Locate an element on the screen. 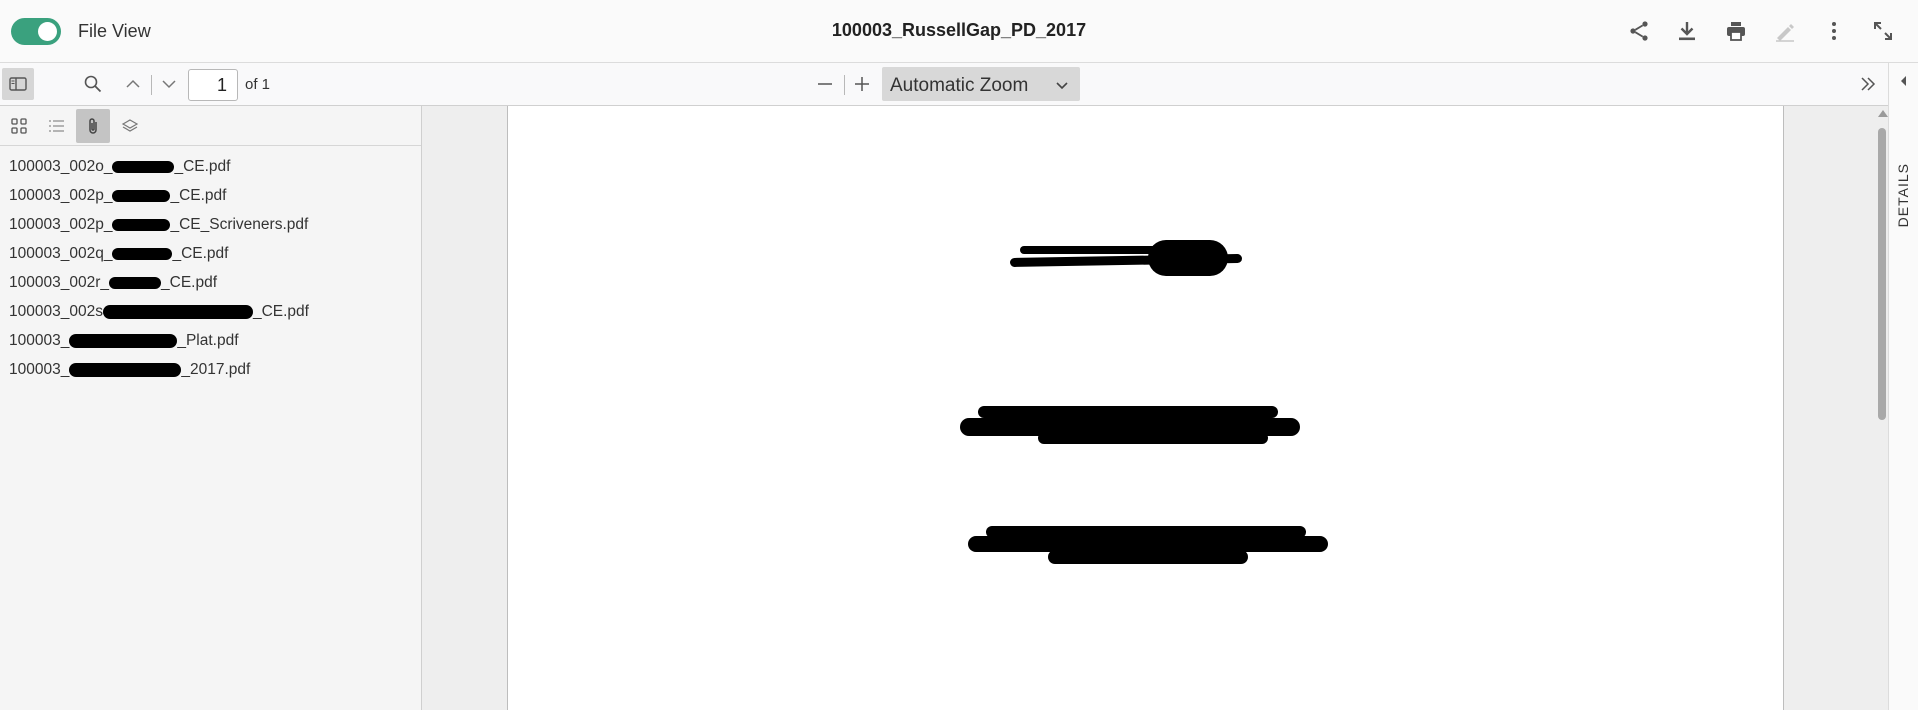 The width and height of the screenshot is (1918, 710). attachment-item: 100003_002s _CE.pdf is located at coordinates (210, 311).